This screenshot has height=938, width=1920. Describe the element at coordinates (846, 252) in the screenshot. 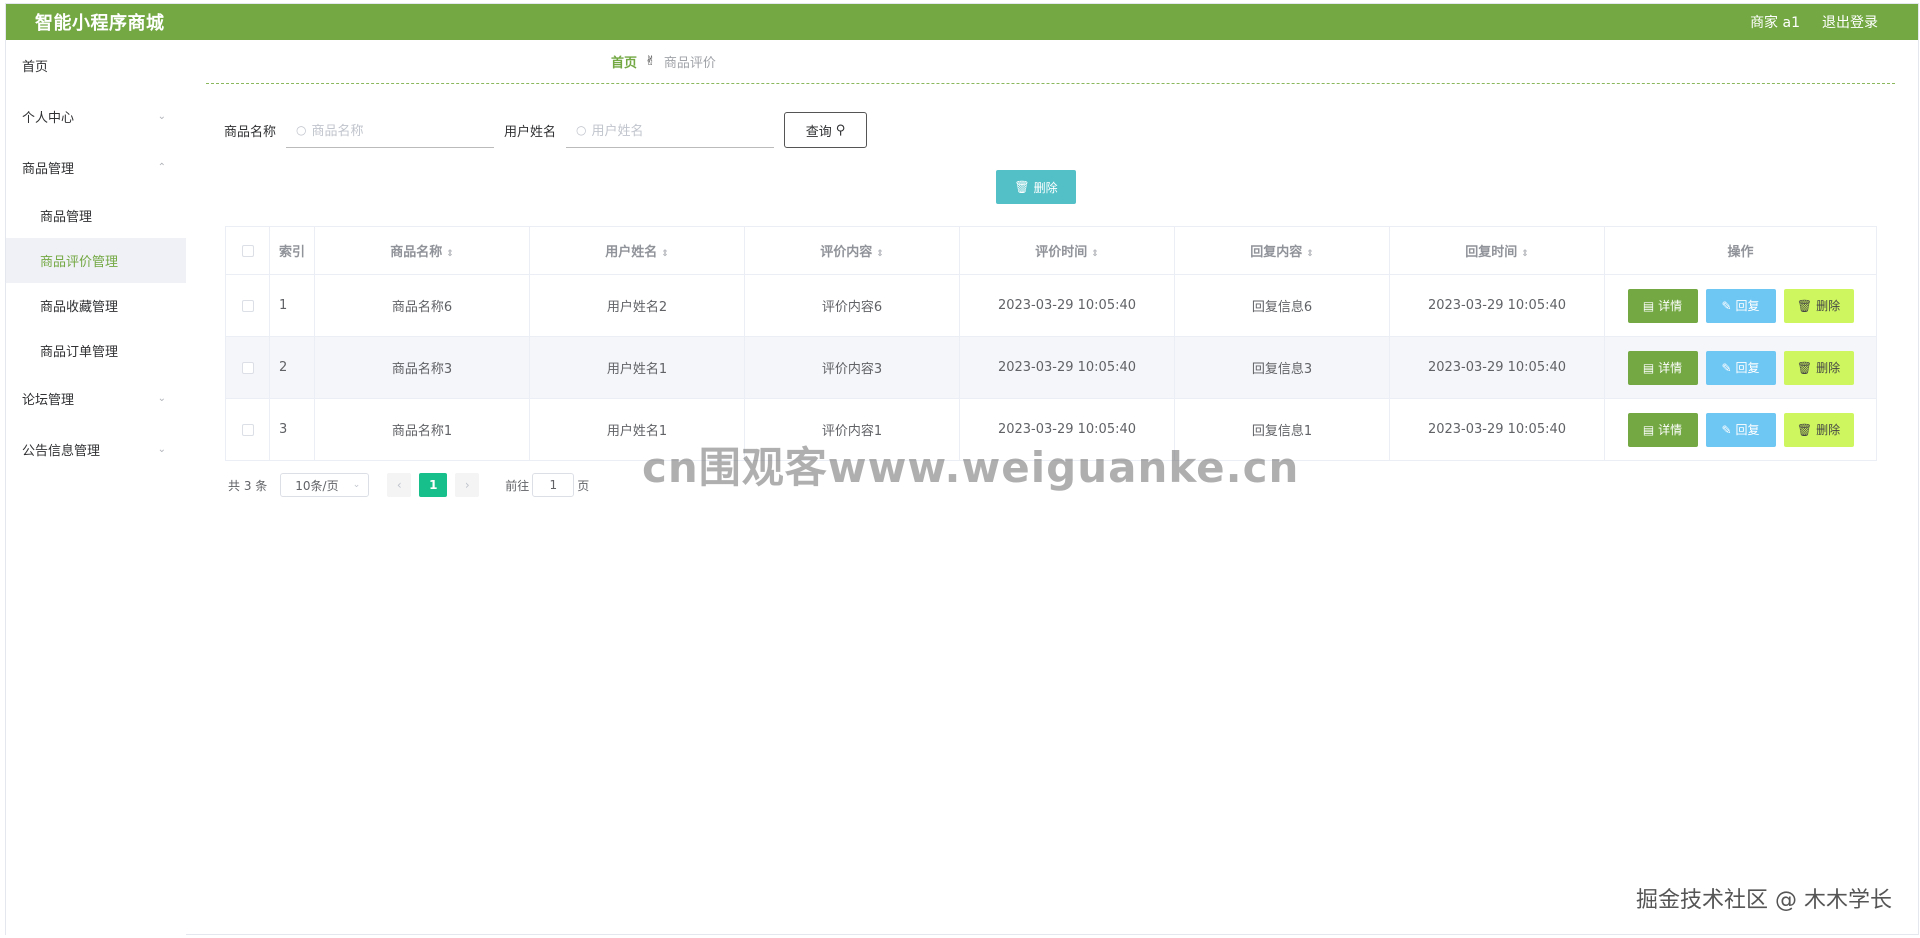

I see `col-label: 评价内容` at that location.